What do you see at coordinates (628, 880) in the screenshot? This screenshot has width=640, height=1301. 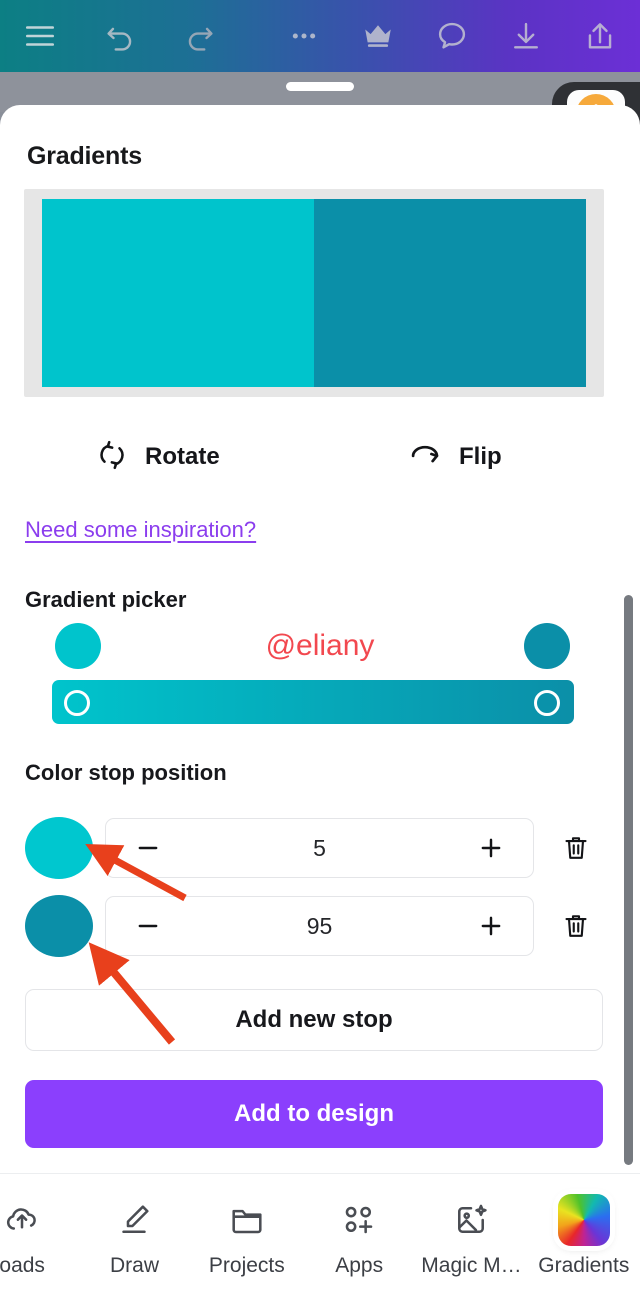 I see `vertical-scrollbar` at bounding box center [628, 880].